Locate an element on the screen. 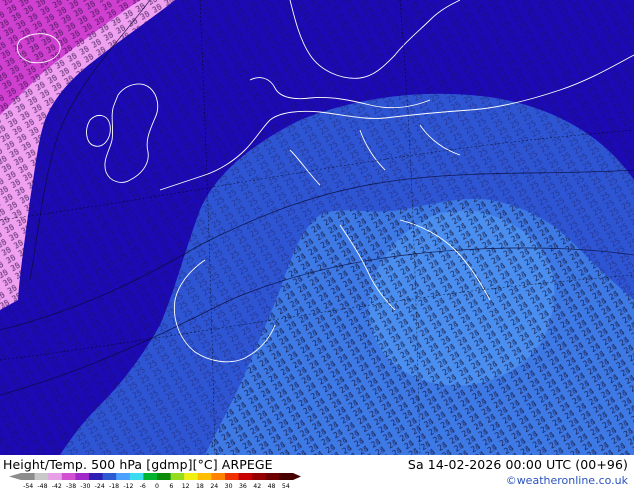 This screenshot has height=490, width=634. colorbar-tick-label: -6 is located at coordinates (143, 486).